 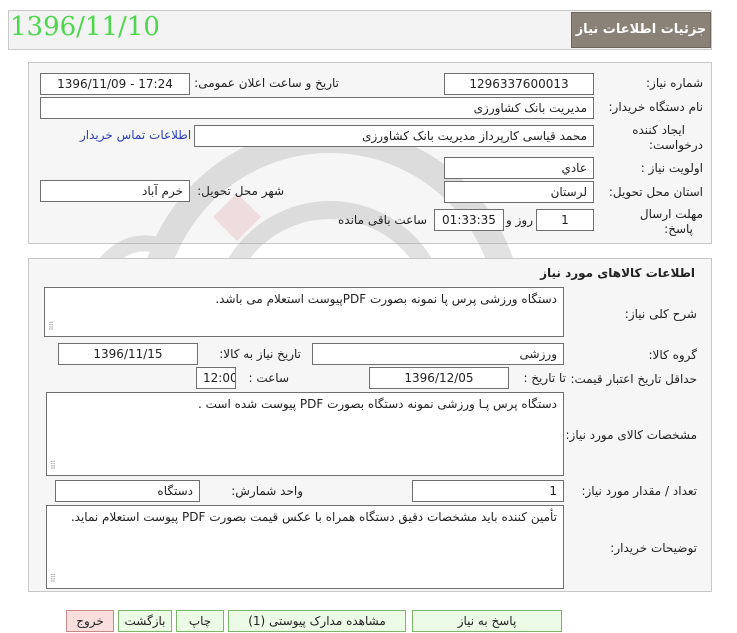 What do you see at coordinates (639, 491) in the screenshot?
I see `qty-label: تعداد / مقدار مورد نیاز:` at bounding box center [639, 491].